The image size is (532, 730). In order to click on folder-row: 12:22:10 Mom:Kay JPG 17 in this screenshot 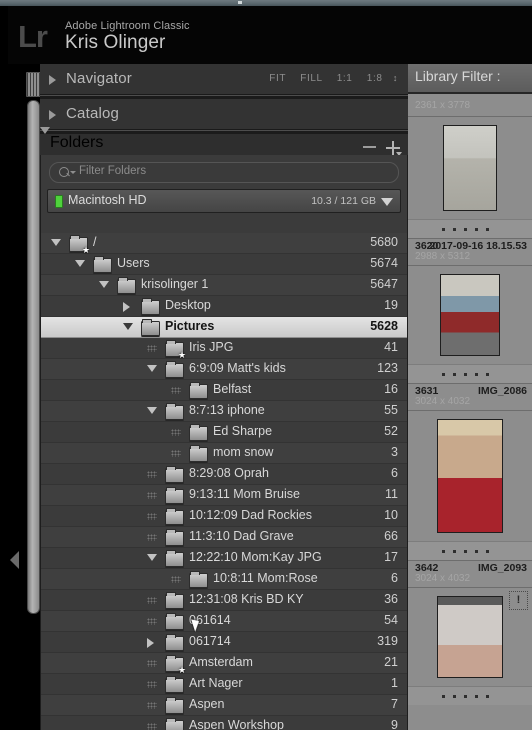, I will do `click(224, 558)`.